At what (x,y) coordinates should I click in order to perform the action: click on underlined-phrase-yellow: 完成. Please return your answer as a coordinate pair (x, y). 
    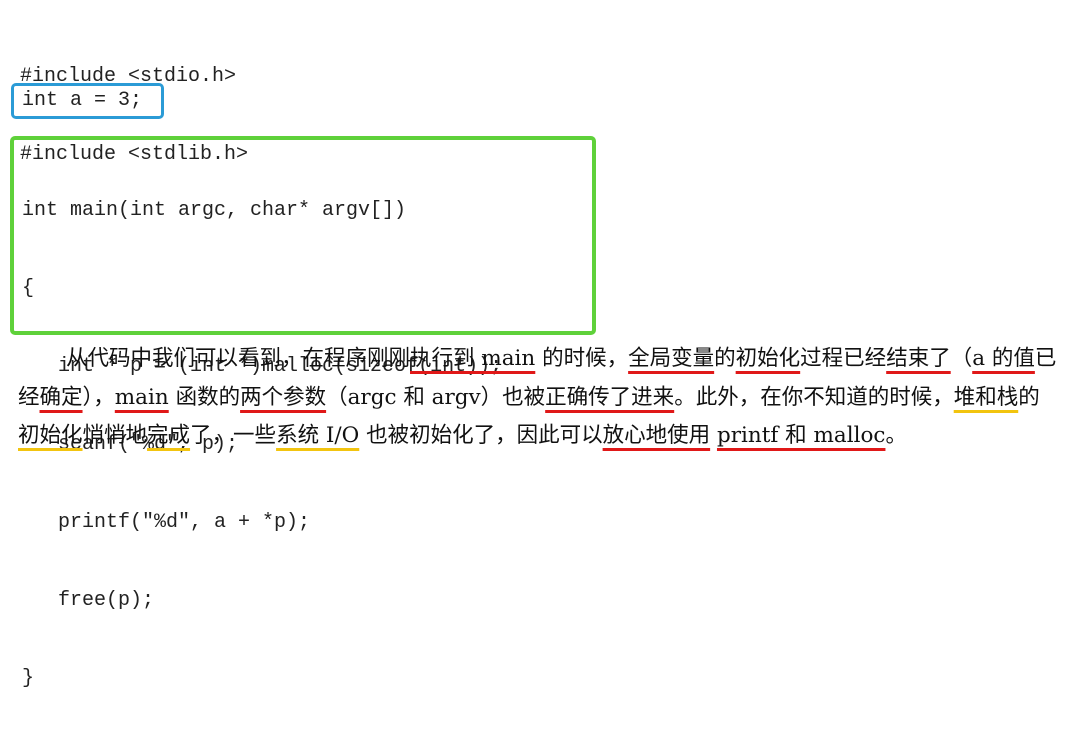
    Looking at the image, I should click on (169, 435).